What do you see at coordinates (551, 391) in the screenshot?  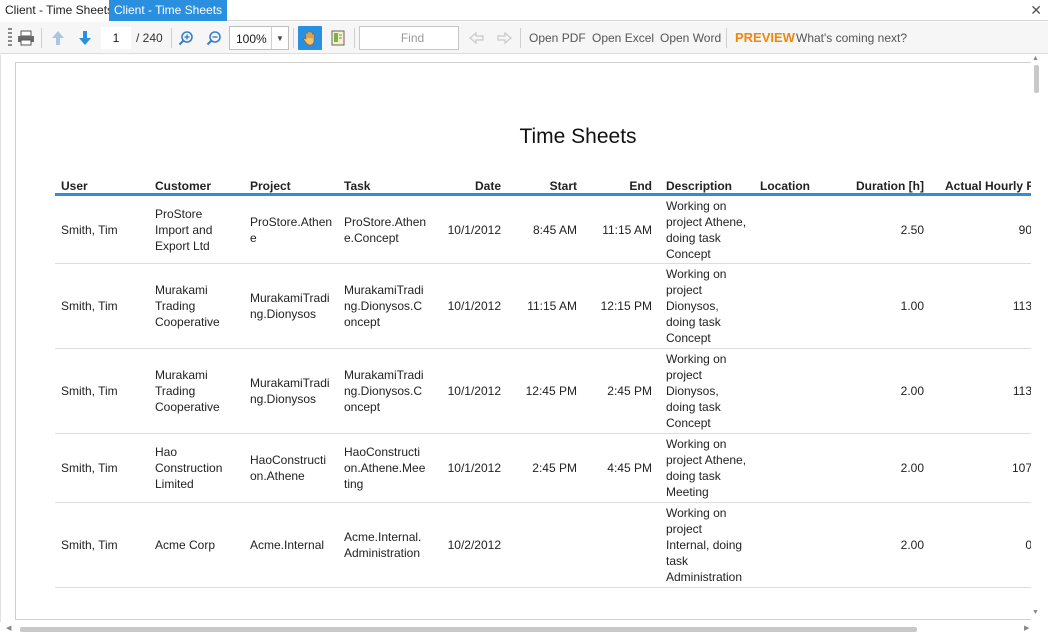 I see `cell-start: 12:45 PM` at bounding box center [551, 391].